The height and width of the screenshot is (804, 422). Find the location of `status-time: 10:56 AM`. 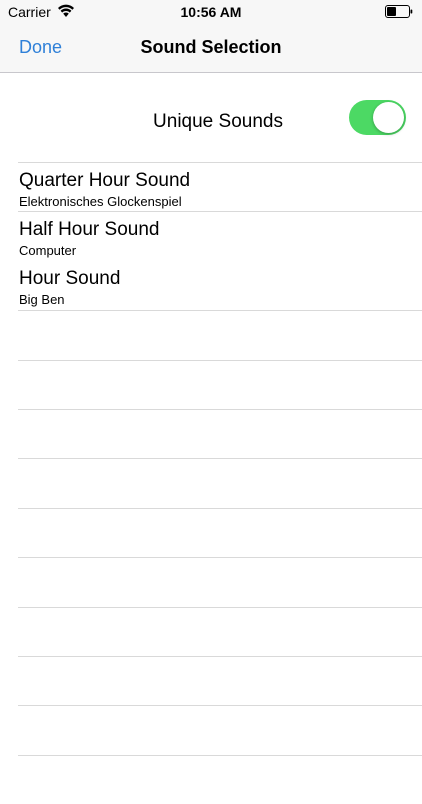

status-time: 10:56 AM is located at coordinates (211, 12).